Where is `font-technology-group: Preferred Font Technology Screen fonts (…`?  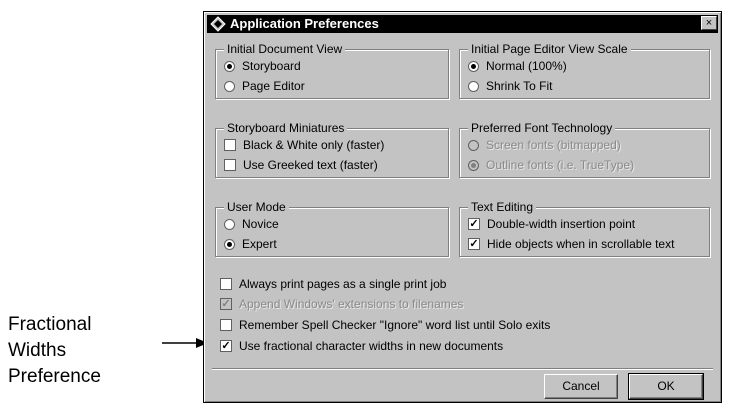
font-technology-group: Preferred Font Technology Screen fonts (… is located at coordinates (584, 149).